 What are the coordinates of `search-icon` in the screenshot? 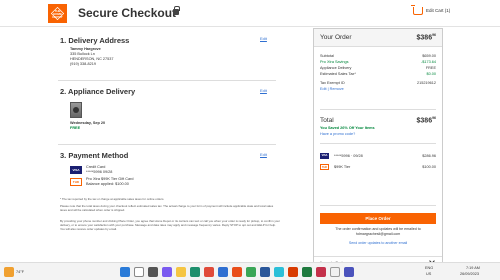 It's located at (139, 272).